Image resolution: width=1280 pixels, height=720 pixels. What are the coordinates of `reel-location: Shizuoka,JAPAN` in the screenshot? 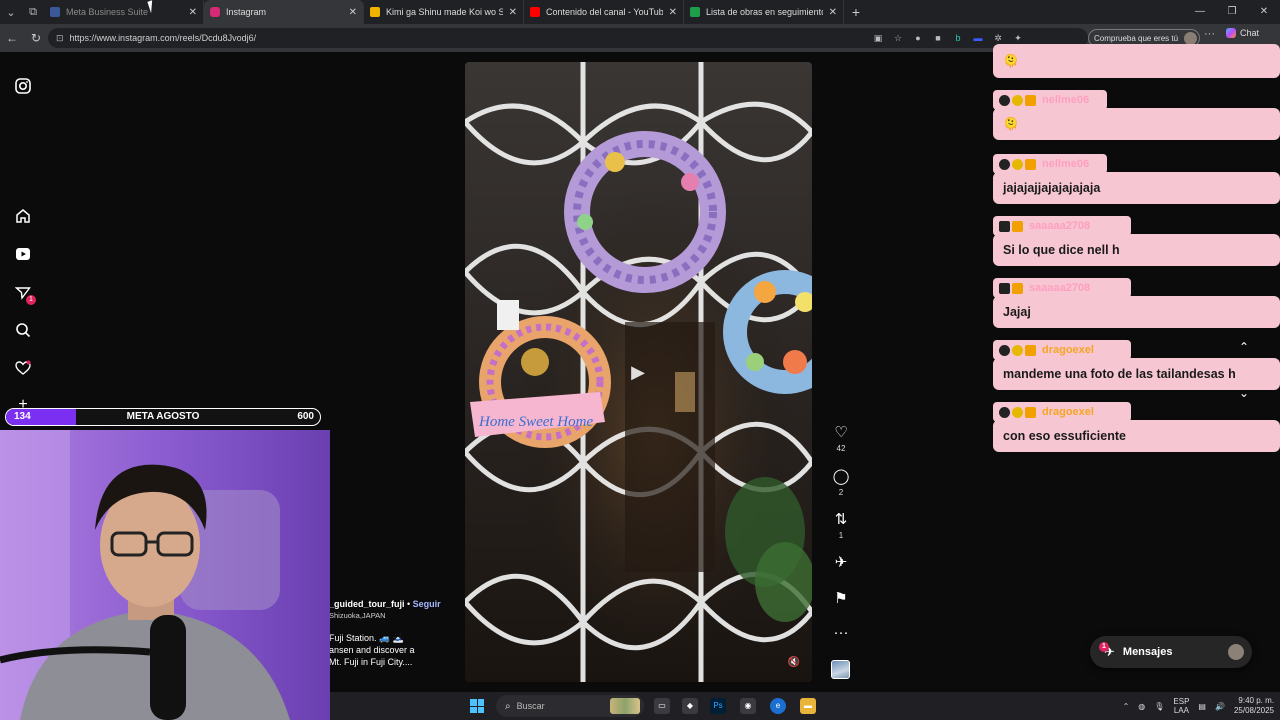 It's located at (394, 616).